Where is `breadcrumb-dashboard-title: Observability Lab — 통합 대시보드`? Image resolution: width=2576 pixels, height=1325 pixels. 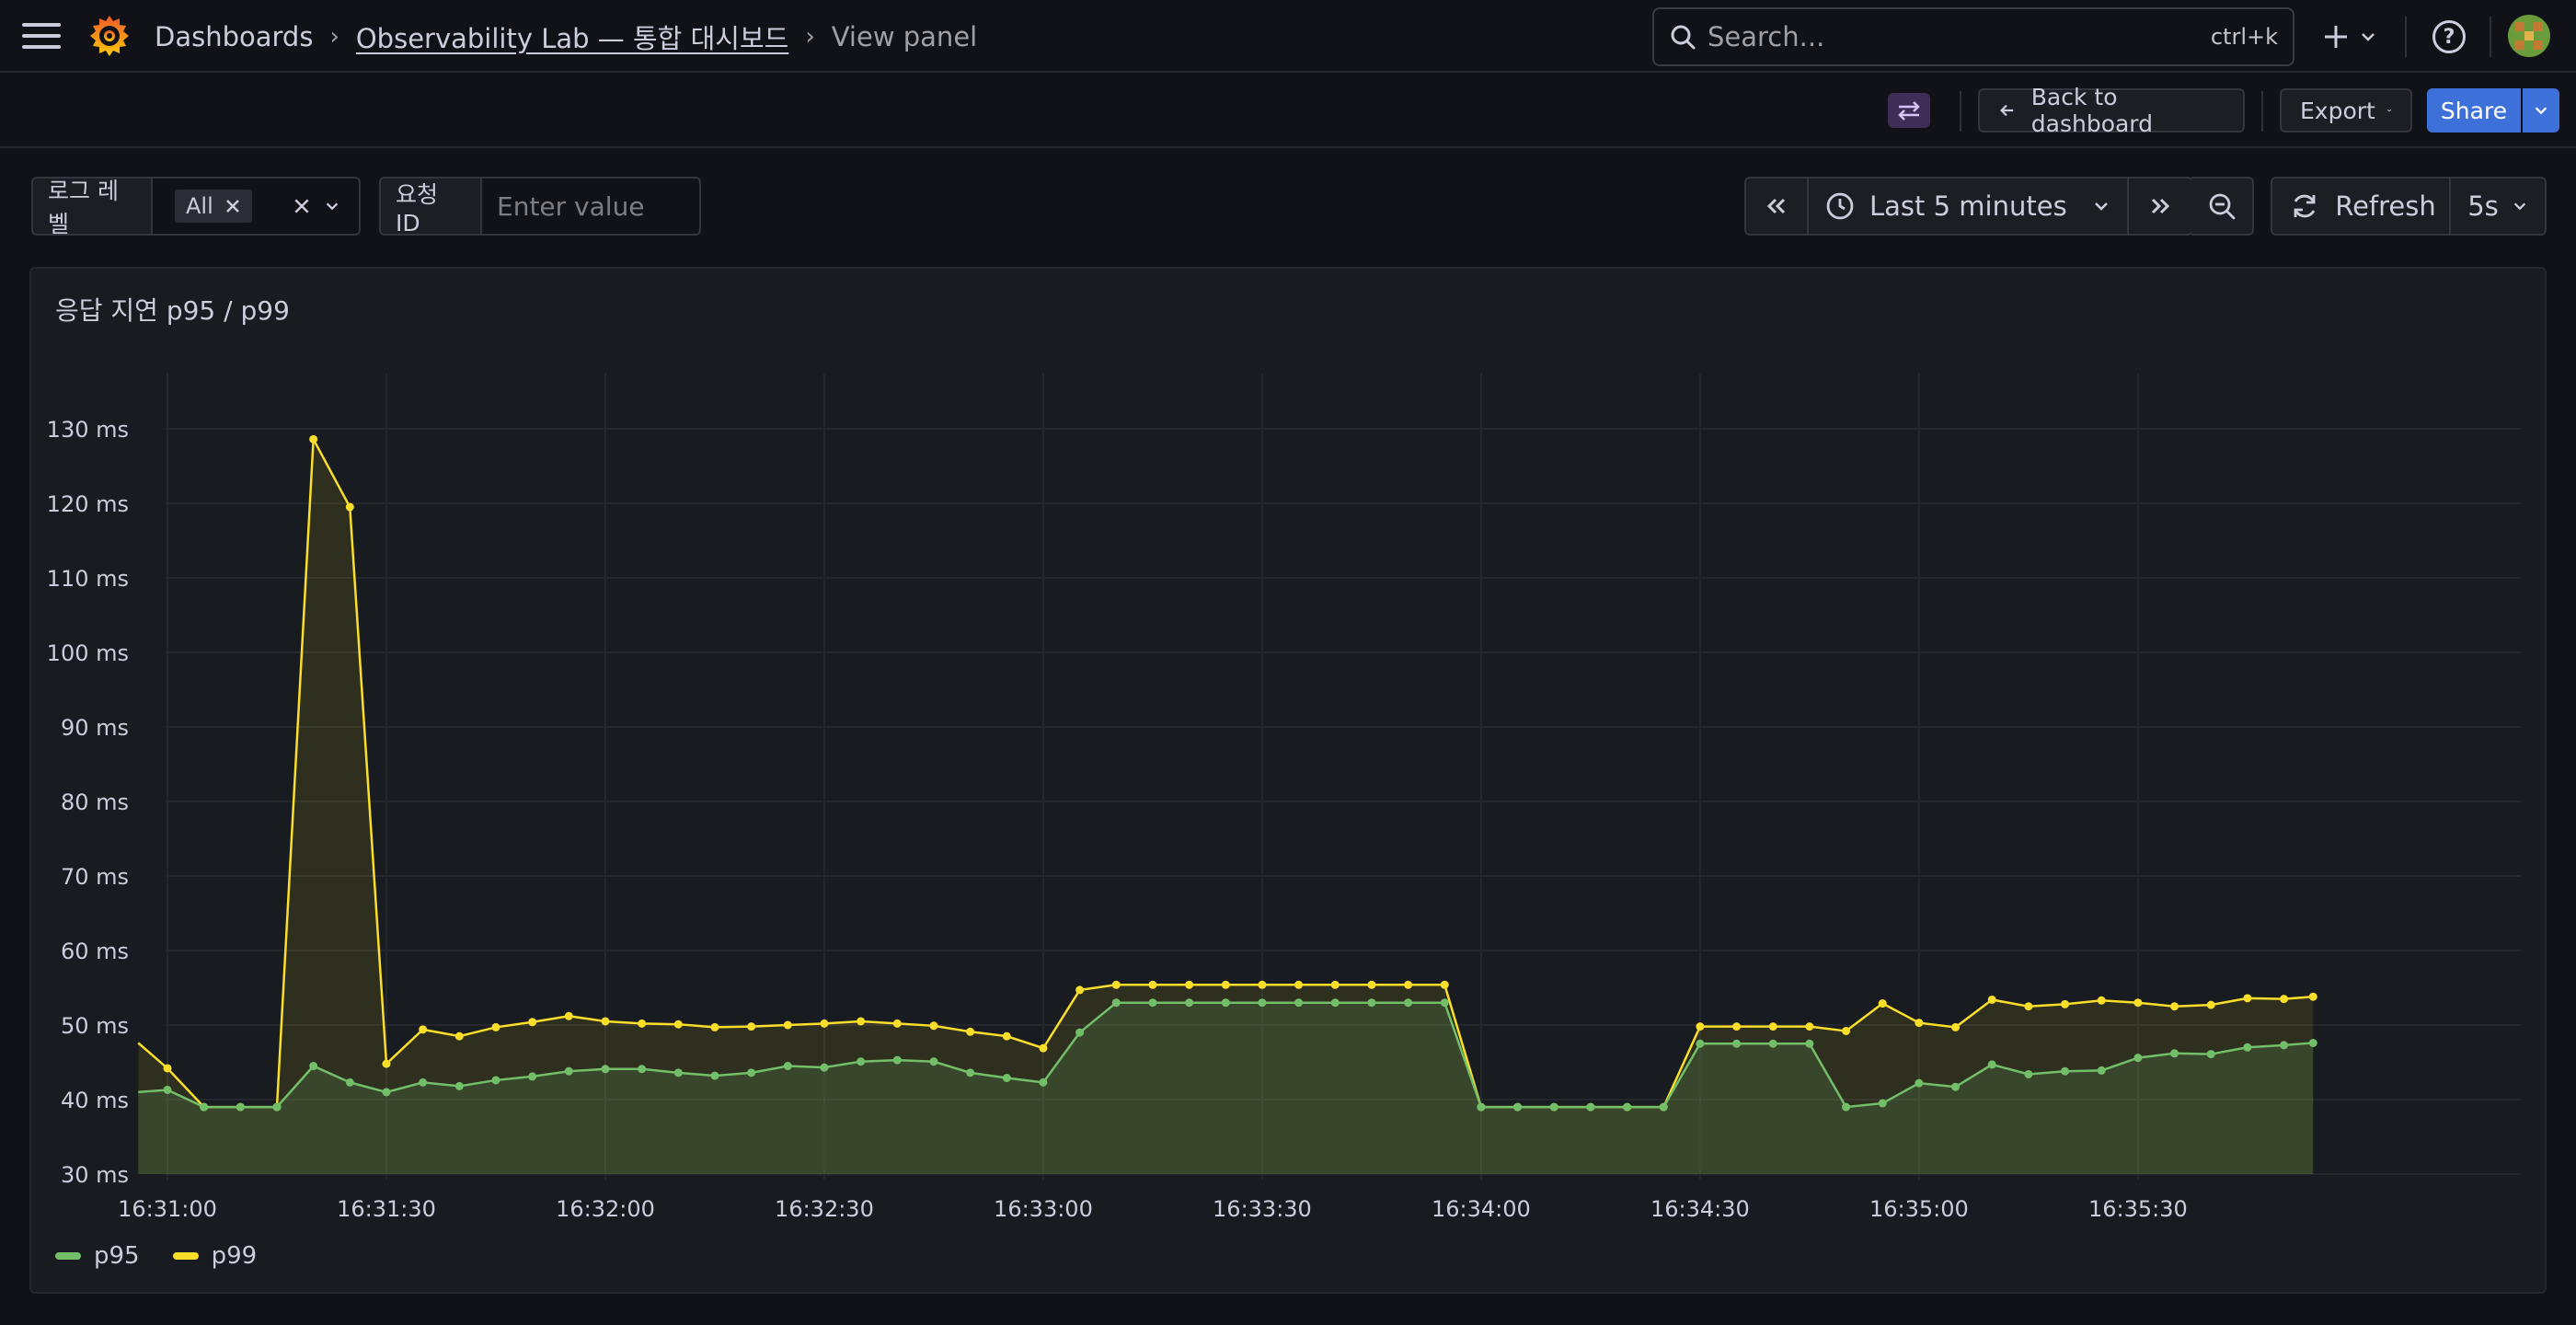 breadcrumb-dashboard-title: Observability Lab — 통합 대시보드 is located at coordinates (572, 36).